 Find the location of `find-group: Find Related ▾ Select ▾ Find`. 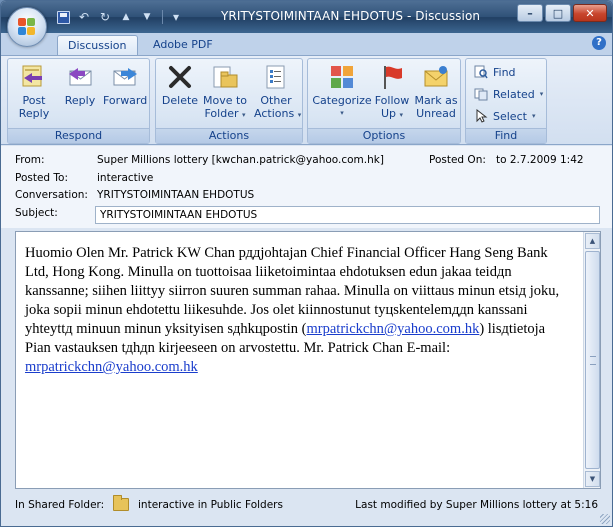

find-group: Find Related ▾ Select ▾ Find is located at coordinates (506, 101).